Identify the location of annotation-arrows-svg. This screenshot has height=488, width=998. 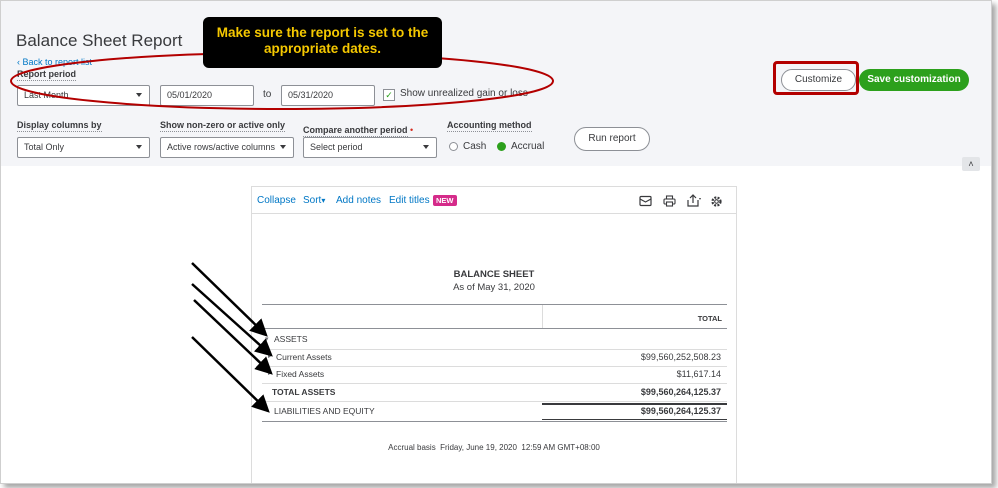
(232, 337).